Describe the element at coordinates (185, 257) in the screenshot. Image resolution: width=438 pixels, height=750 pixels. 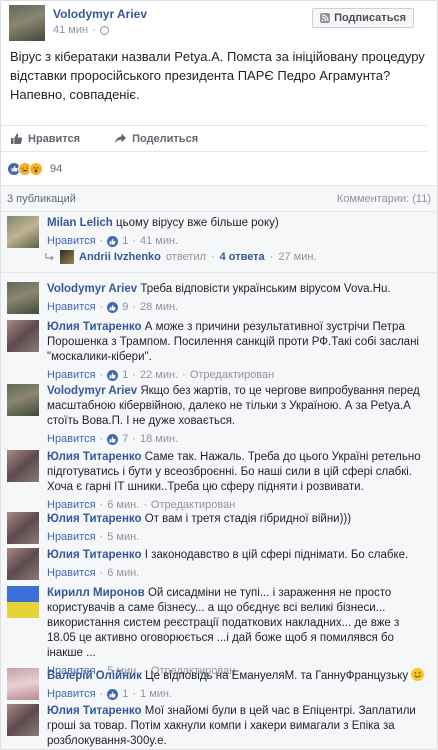
I see `reply-action: ответил` at that location.